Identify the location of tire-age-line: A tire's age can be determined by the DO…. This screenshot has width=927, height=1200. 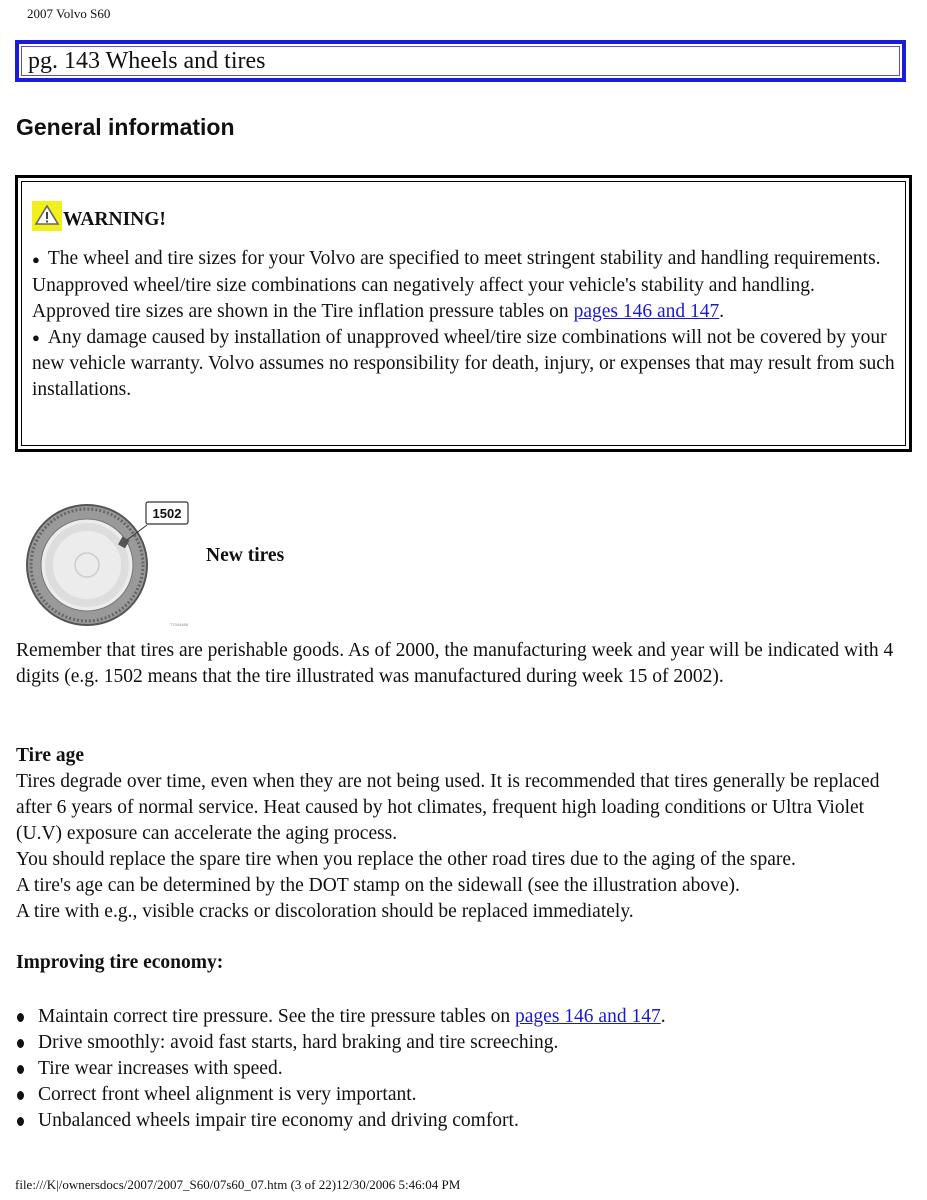
(378, 885).